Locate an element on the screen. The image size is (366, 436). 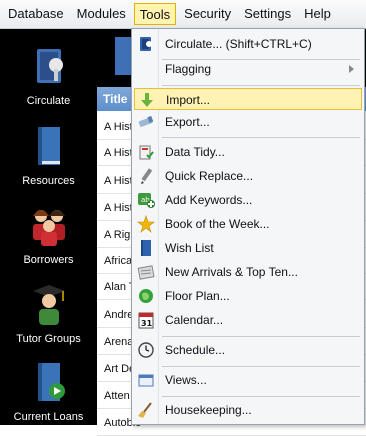
wish-list-book-icon is located at coordinates (146, 248).